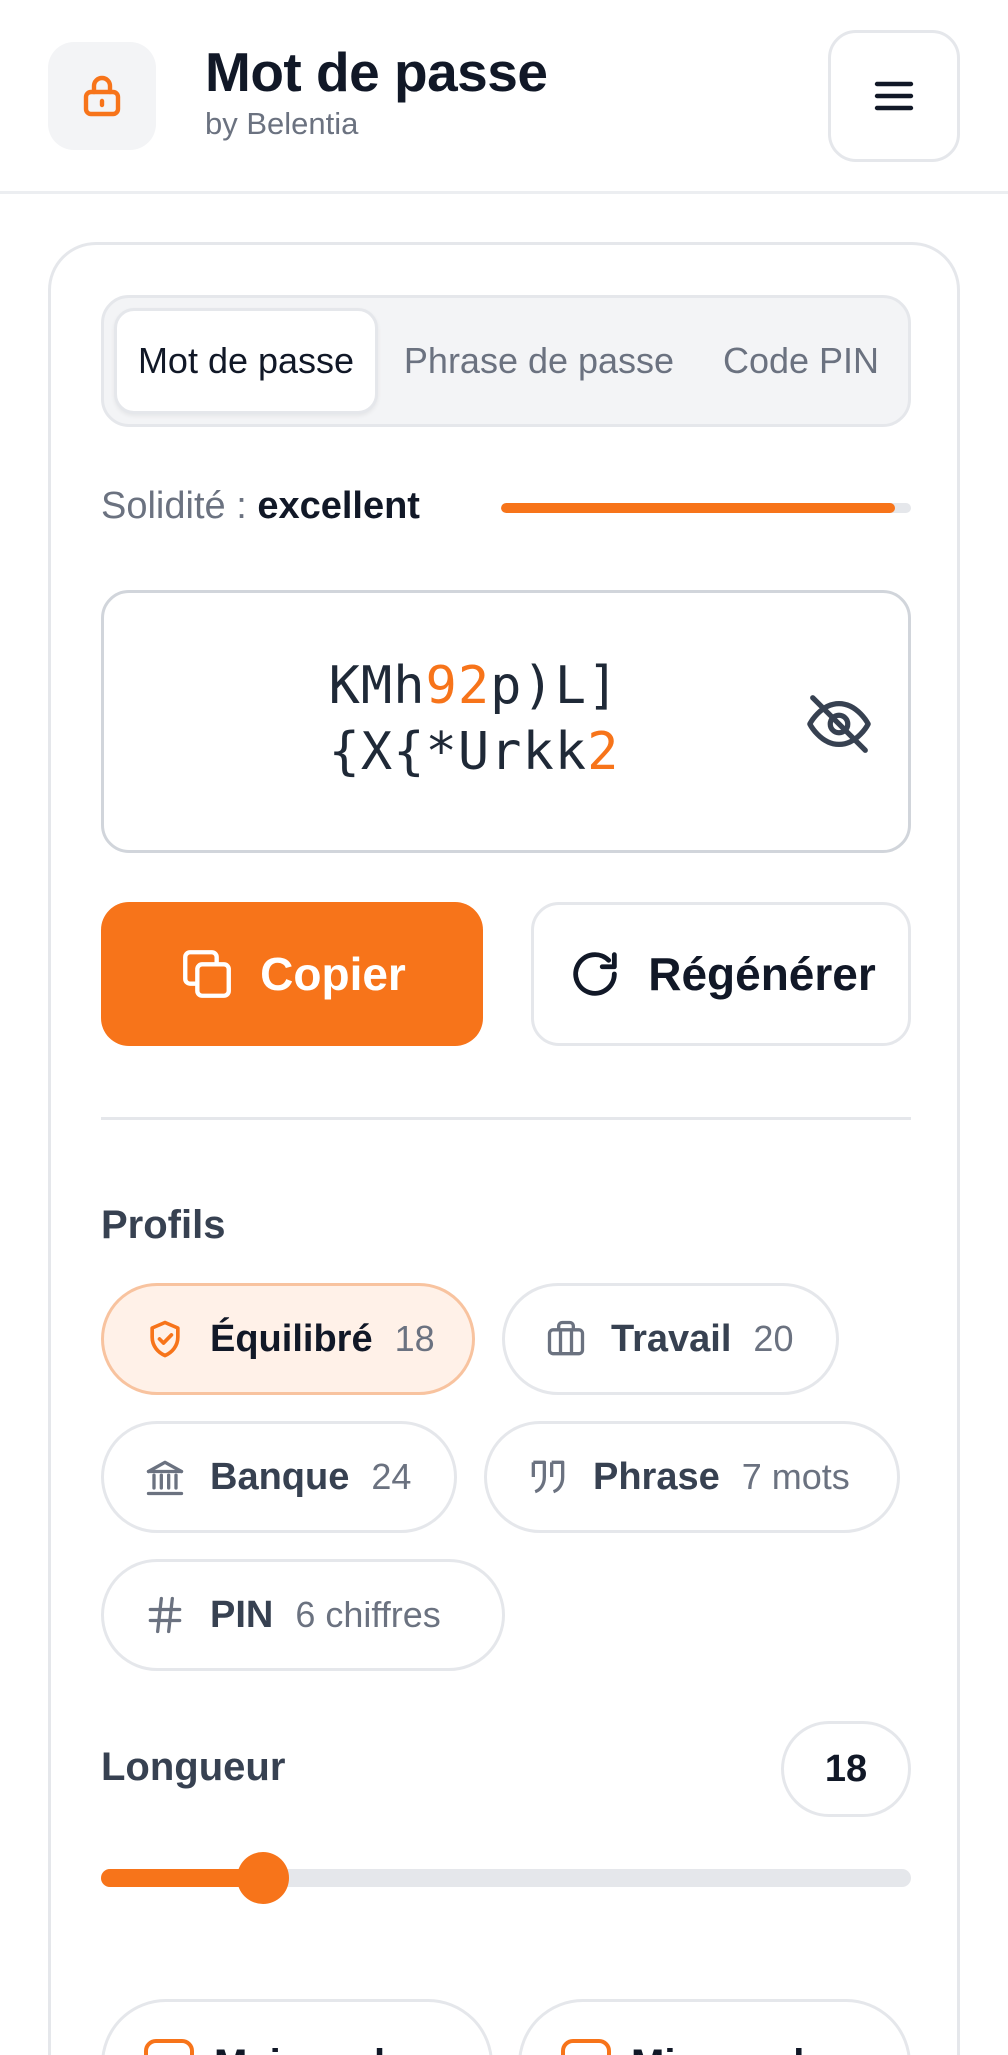  Describe the element at coordinates (762, 974) in the screenshot. I see `regenerate-button-label: Régénérer` at that location.